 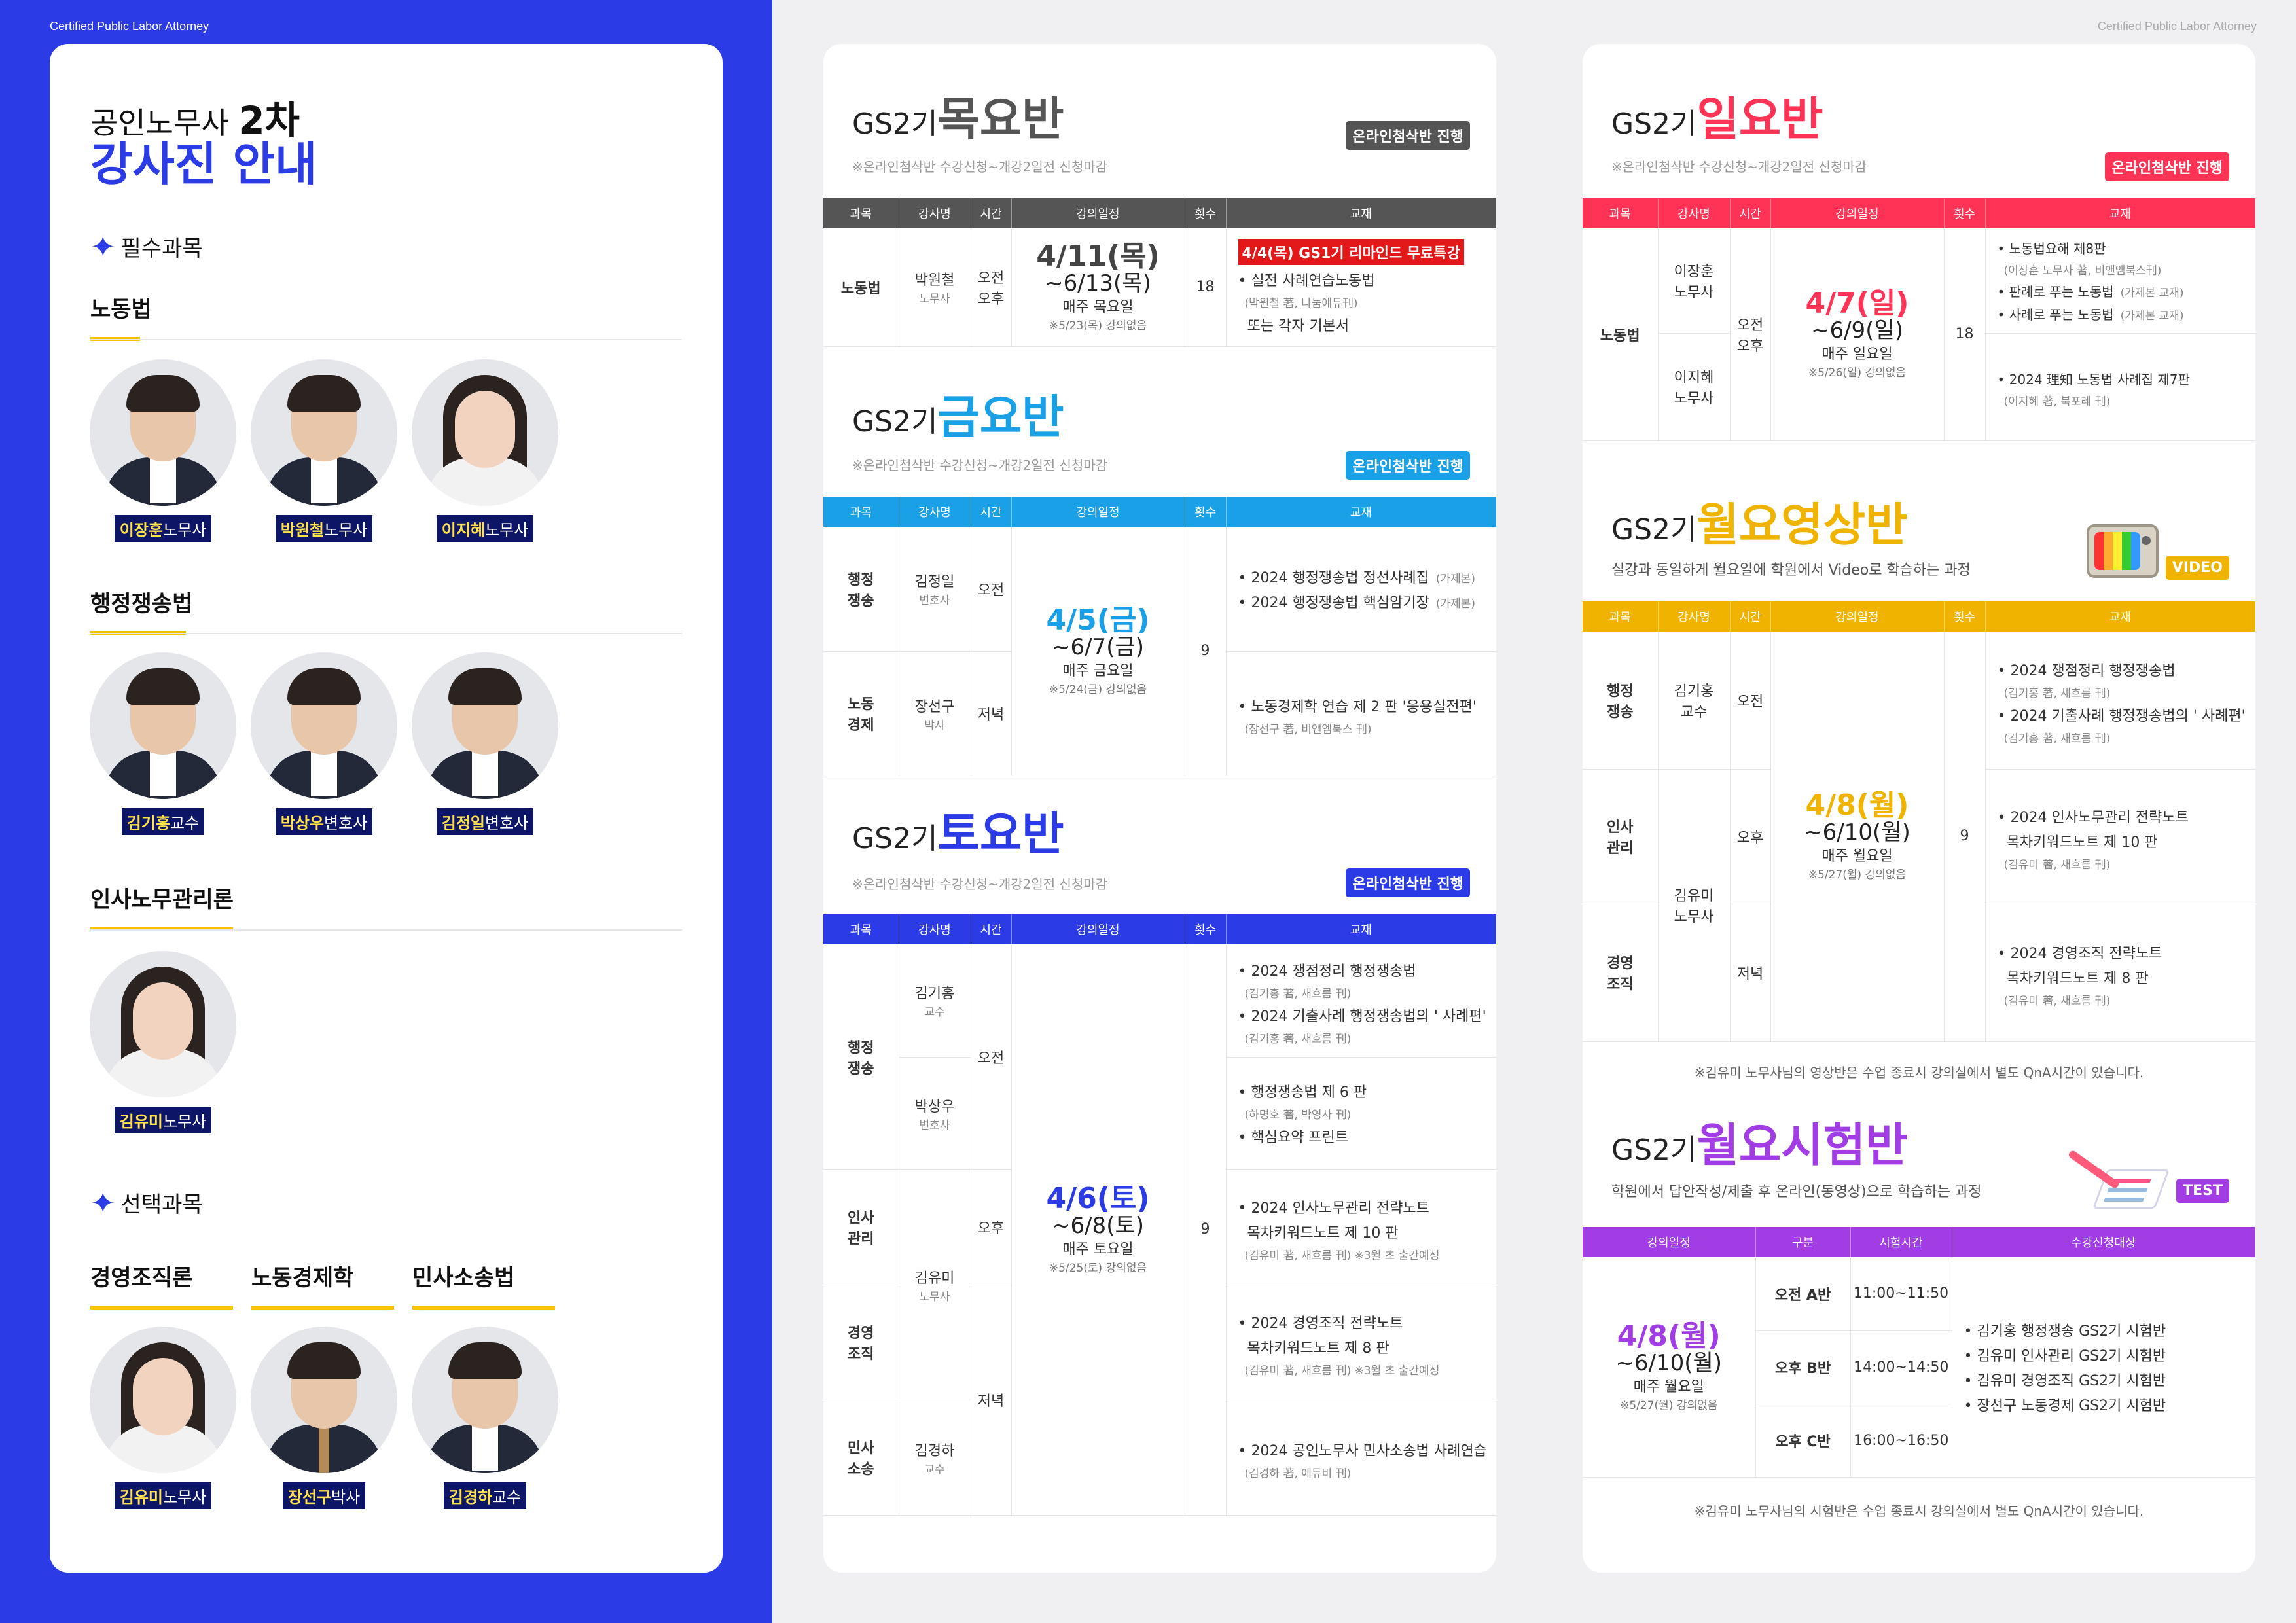 What do you see at coordinates (1098, 651) in the screenshot?
I see `table-cell: 4/5(금) ~6/7(금) 매주 금요일 ※5/24(금) 강의없음` at bounding box center [1098, 651].